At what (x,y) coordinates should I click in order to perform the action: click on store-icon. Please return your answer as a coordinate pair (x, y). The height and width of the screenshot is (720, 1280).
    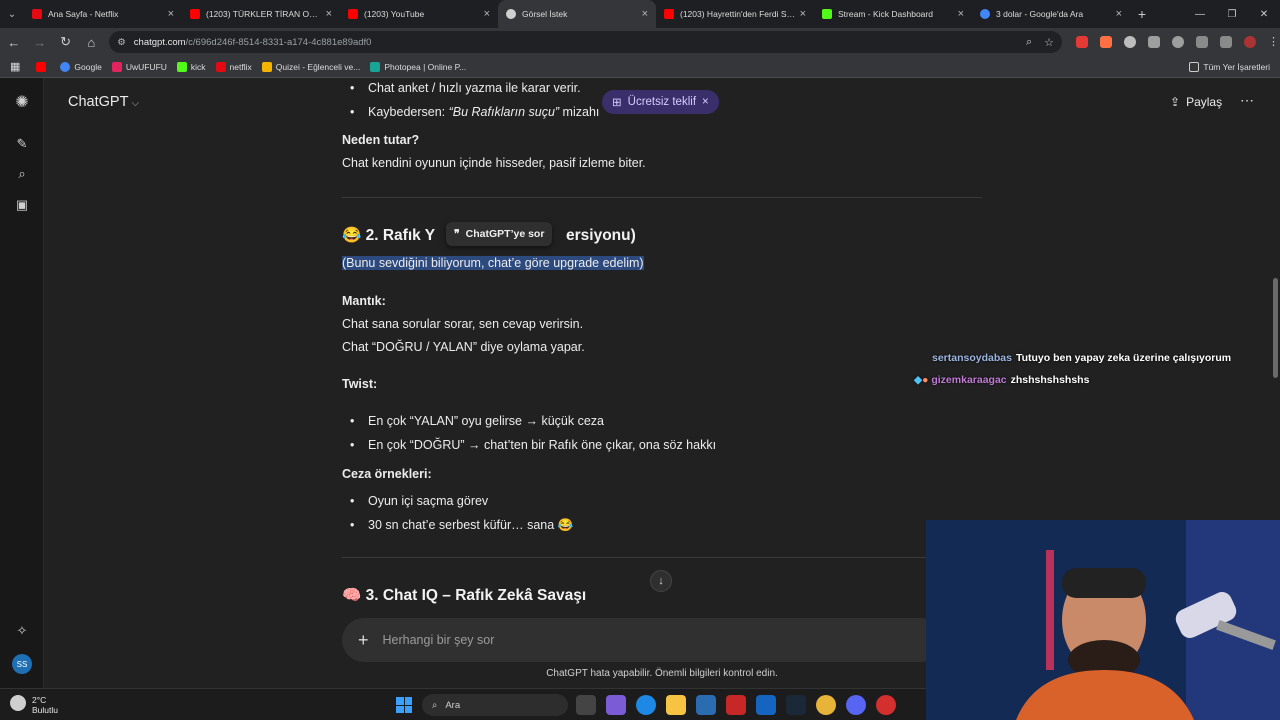
    Looking at the image, I should click on (706, 705).